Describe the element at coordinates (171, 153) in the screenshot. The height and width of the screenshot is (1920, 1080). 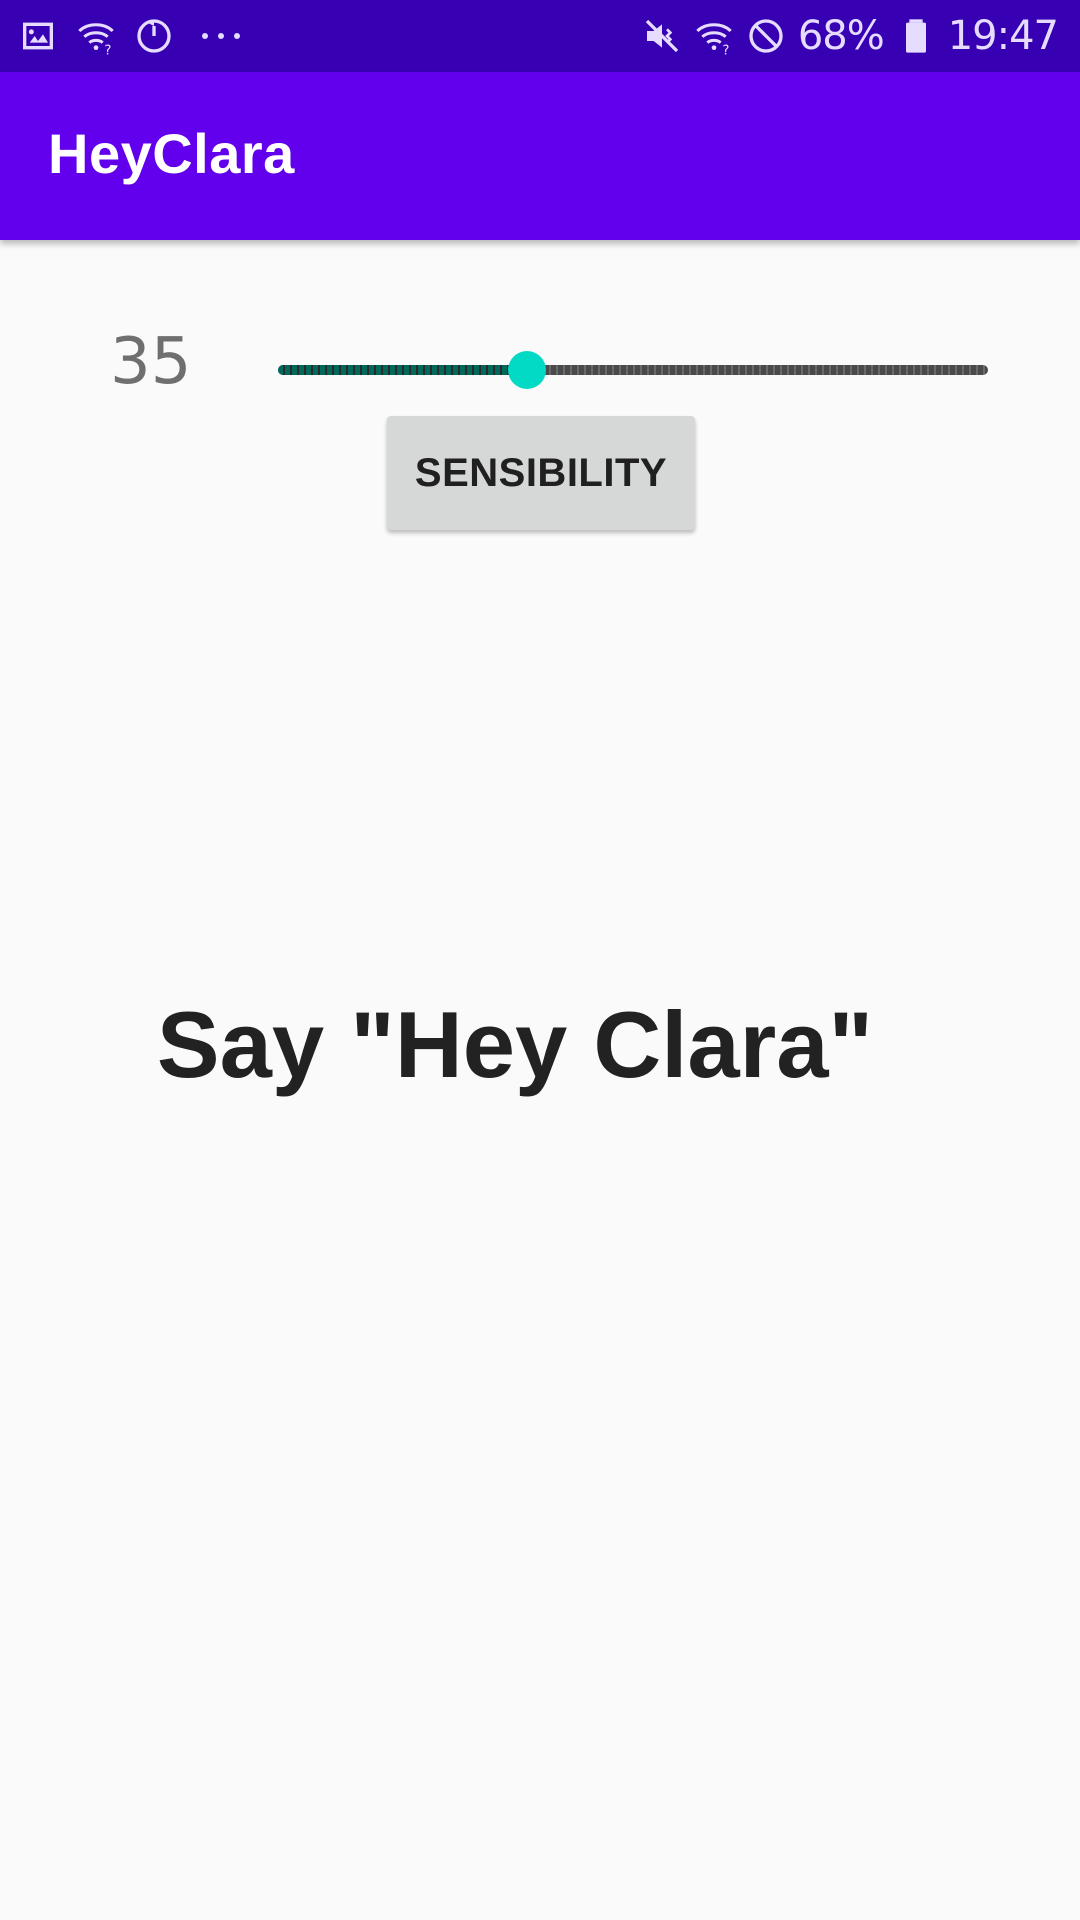
I see `app-title: HeyClara` at that location.